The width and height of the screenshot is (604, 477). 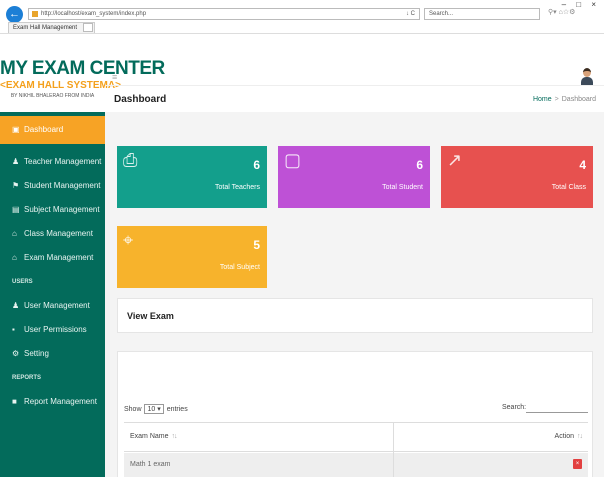 I want to click on delete-button: ×, so click(x=577, y=464).